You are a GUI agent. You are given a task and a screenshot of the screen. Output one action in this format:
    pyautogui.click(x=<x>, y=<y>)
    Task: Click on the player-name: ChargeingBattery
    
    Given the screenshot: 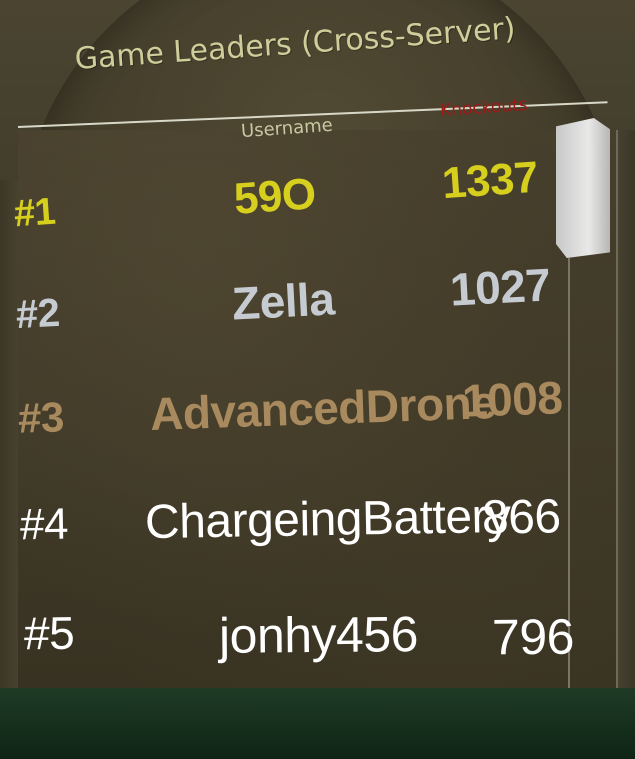 What is the action you would take?
    pyautogui.click(x=327, y=519)
    